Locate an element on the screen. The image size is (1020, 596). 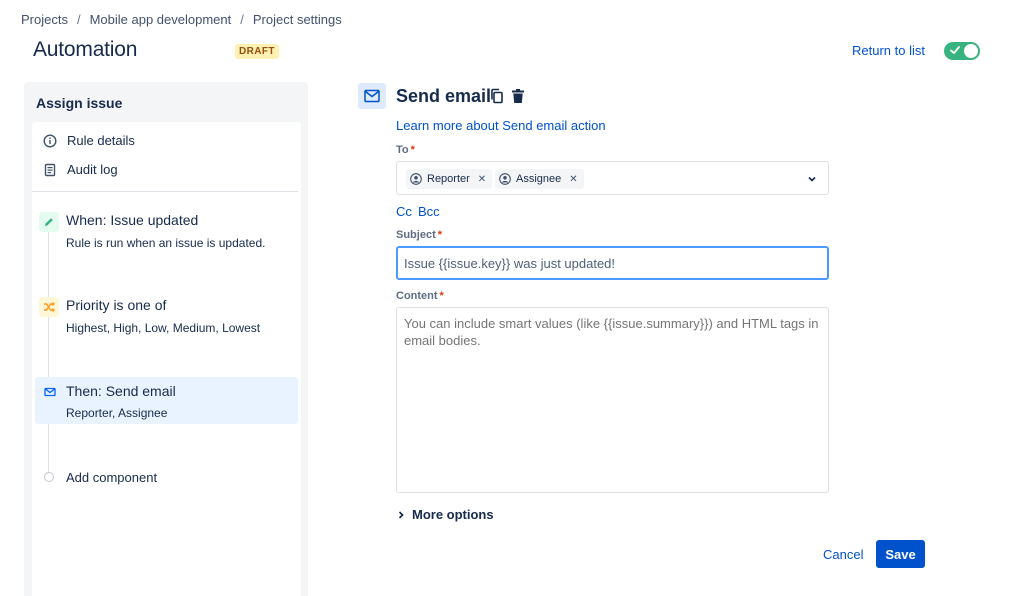
breadcrumb-project-settings: Project settings is located at coordinates (297, 19).